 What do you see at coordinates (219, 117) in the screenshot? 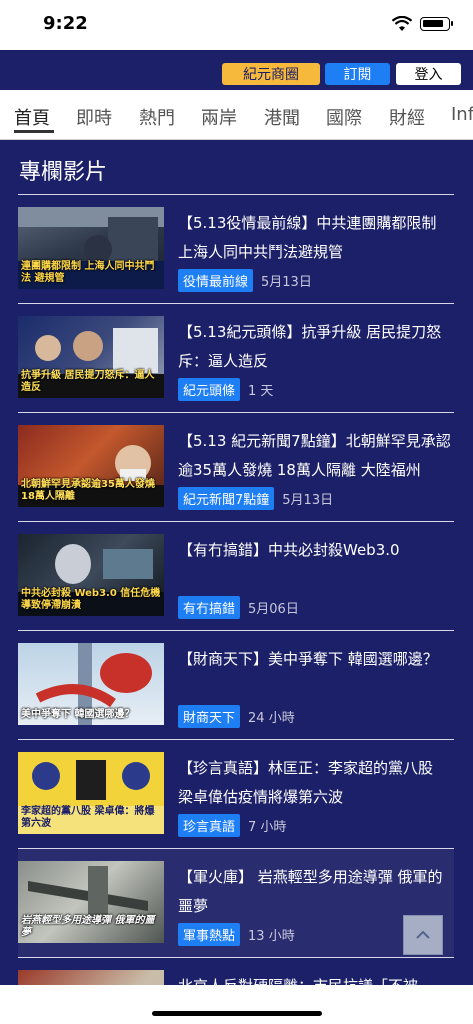
I see `nav-tab-cross-strait: 兩岸` at bounding box center [219, 117].